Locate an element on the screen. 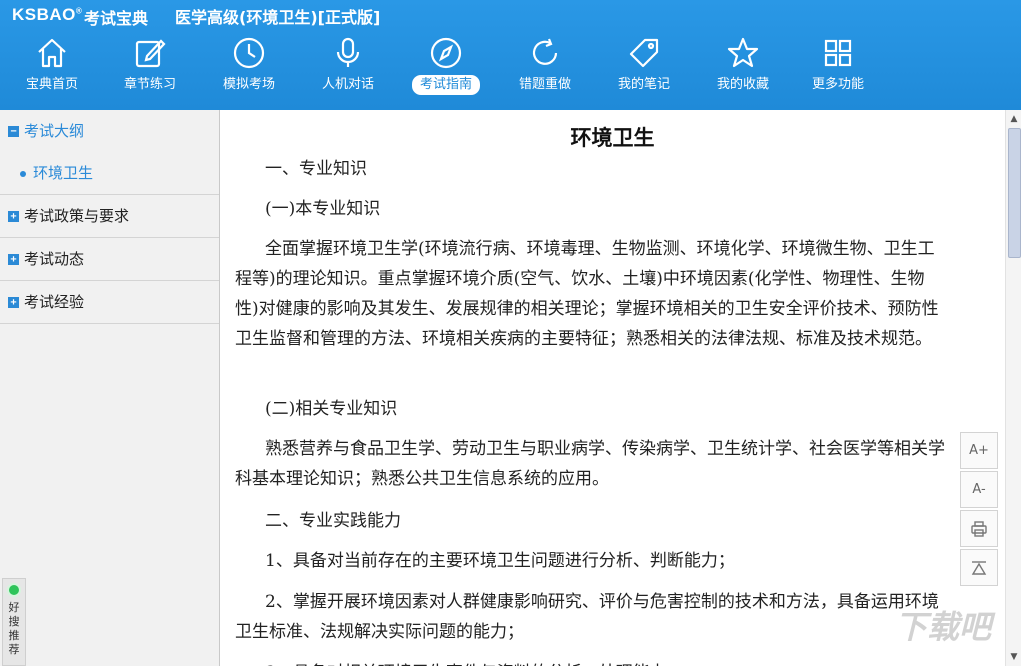  bullet-icon is located at coordinates (23, 173).